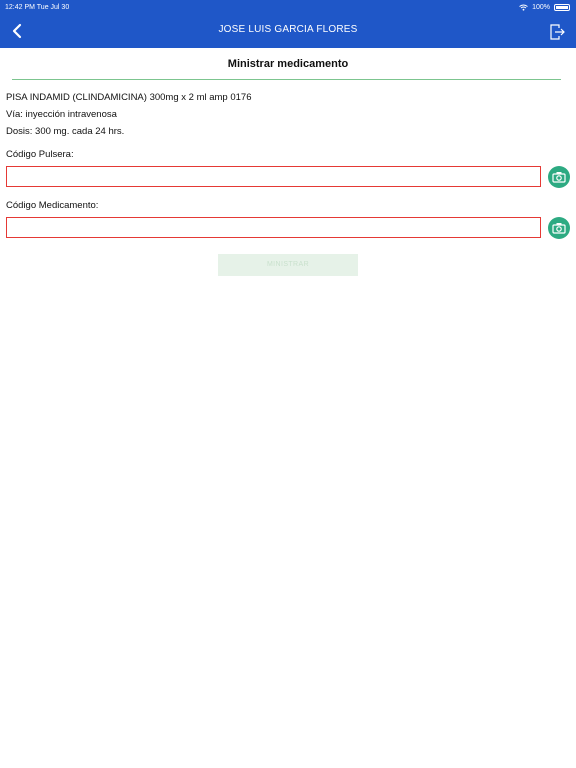  Describe the element at coordinates (37, 7) in the screenshot. I see `status-time-date: 12:42 PM Tue Jul 30` at that location.